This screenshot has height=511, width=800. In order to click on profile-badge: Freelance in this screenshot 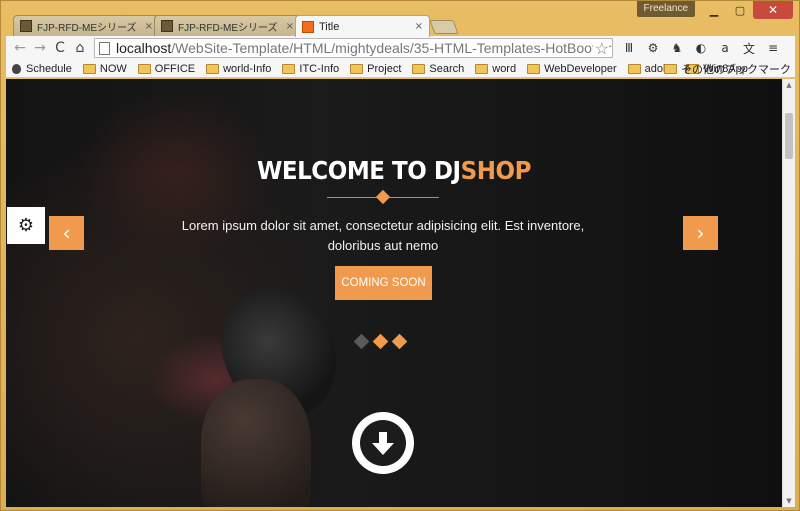, I will do `click(665, 9)`.